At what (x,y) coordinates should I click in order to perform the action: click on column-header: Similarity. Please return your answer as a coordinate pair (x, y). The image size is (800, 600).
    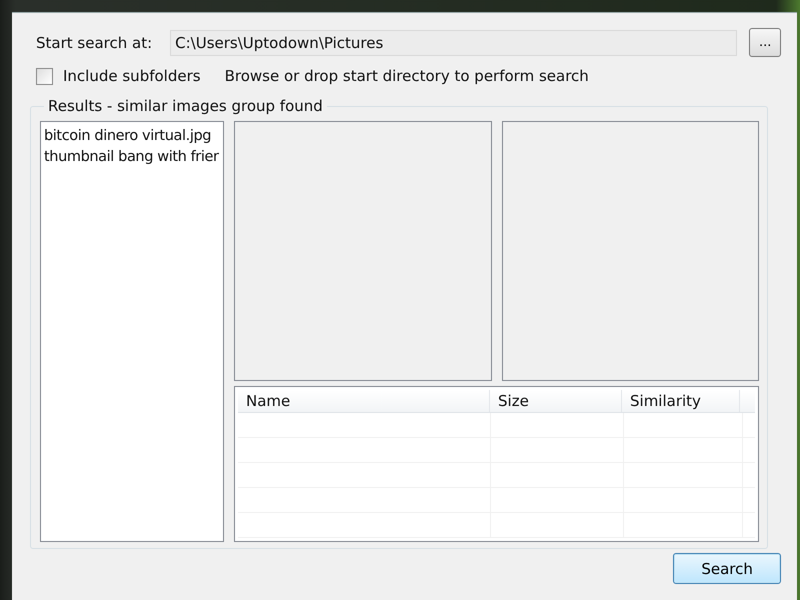
    Looking at the image, I should click on (681, 401).